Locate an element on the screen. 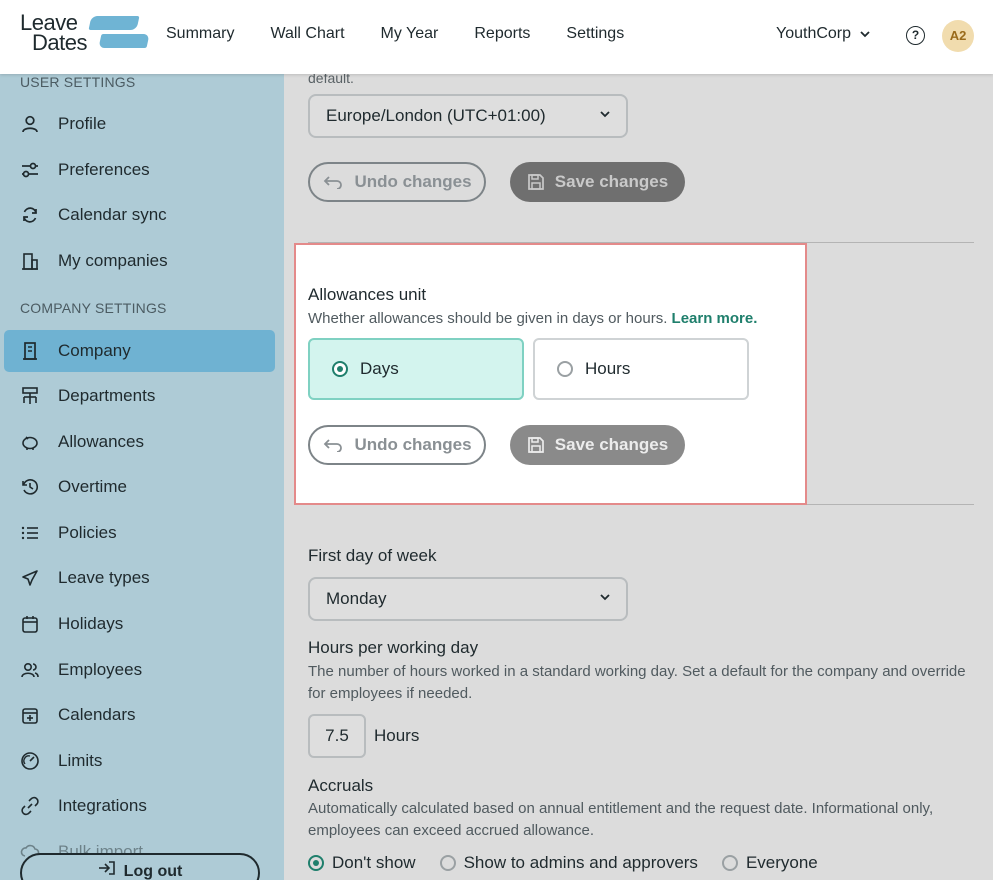 This screenshot has height=880, width=993. unit-option-label: Hours is located at coordinates (608, 368).